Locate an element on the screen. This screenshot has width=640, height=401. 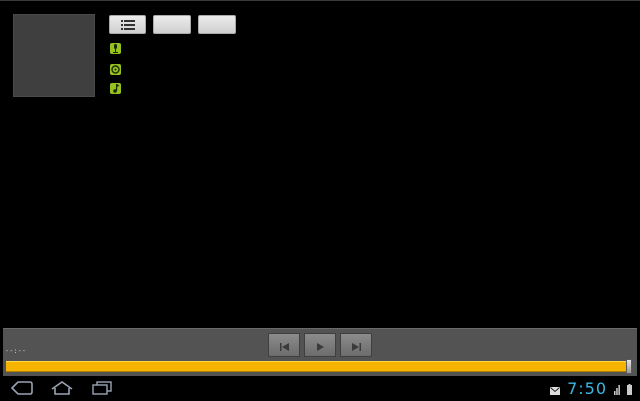
playlist-icon is located at coordinates (127, 24).